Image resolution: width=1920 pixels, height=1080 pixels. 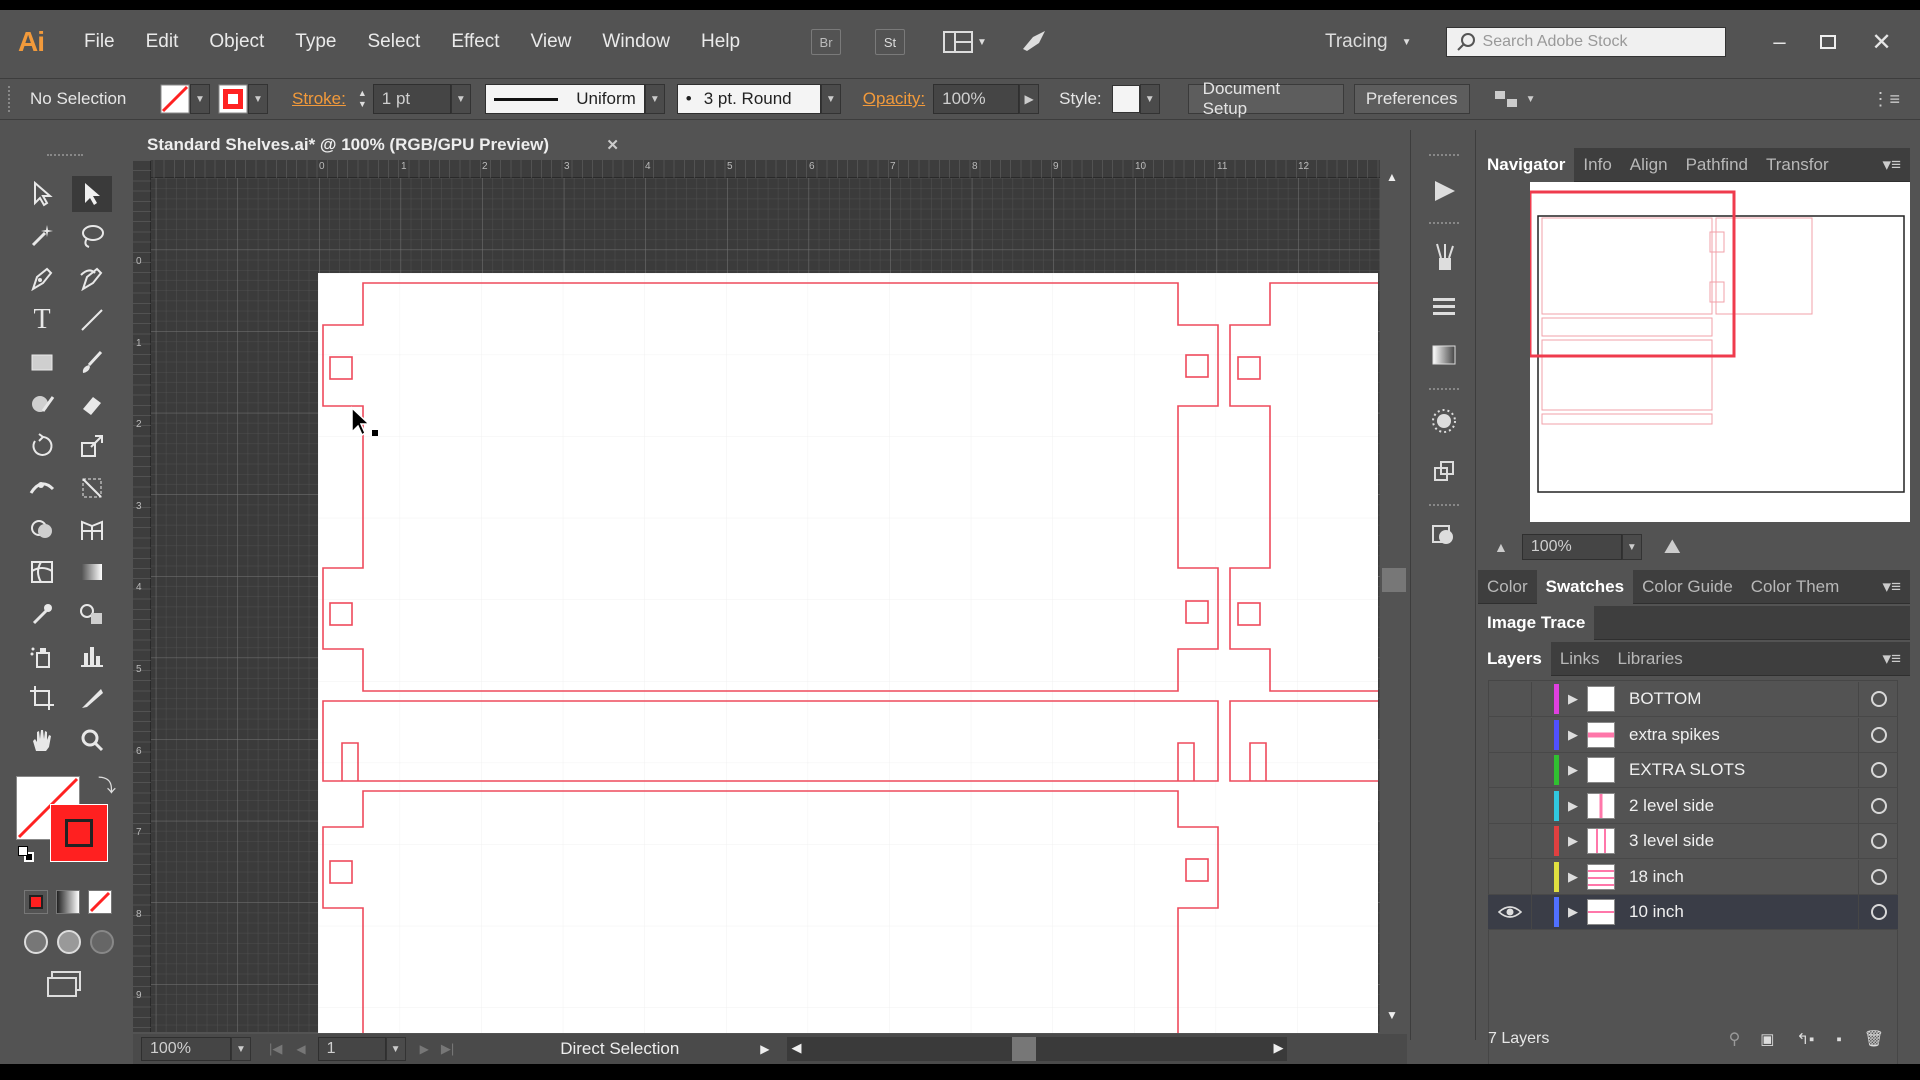 What do you see at coordinates (394, 42) in the screenshot?
I see `menu-select: Select` at bounding box center [394, 42].